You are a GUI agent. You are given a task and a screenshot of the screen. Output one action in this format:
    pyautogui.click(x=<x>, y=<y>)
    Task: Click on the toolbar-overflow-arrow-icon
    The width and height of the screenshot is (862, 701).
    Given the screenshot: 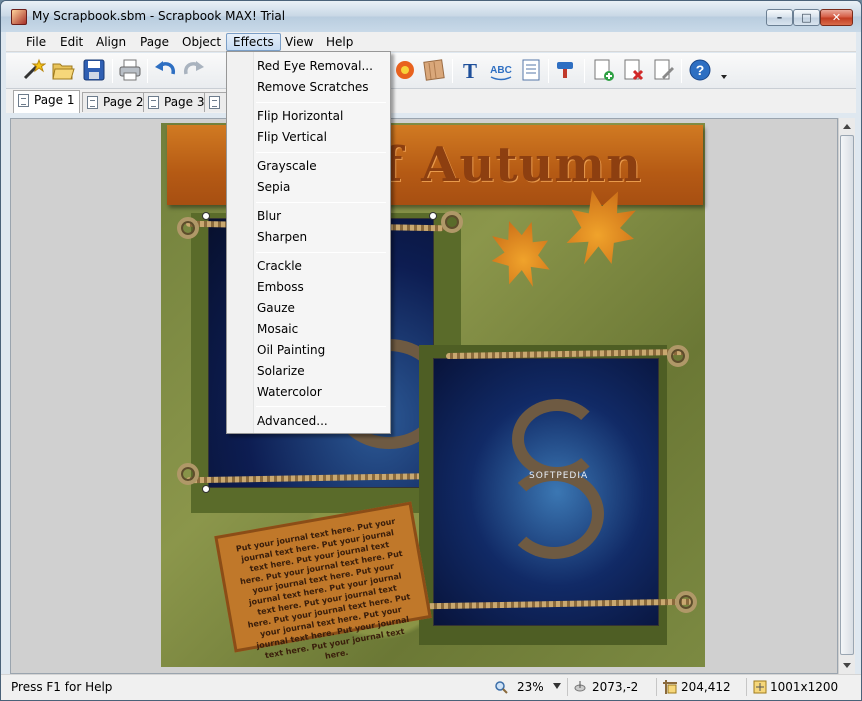 What is the action you would take?
    pyautogui.click(x=724, y=77)
    